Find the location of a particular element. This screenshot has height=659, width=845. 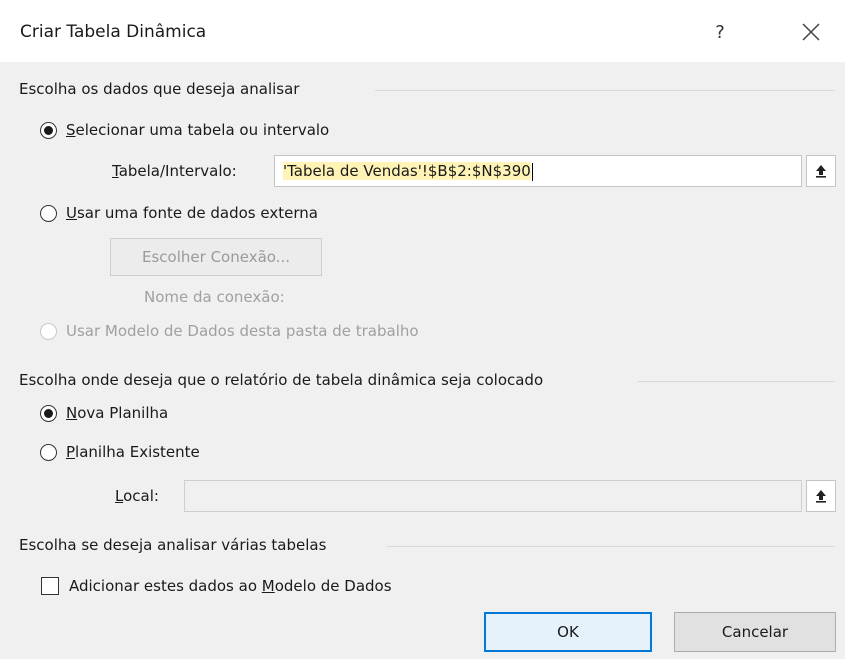

radio-new-sheet: Nova Planilha is located at coordinates (104, 413).